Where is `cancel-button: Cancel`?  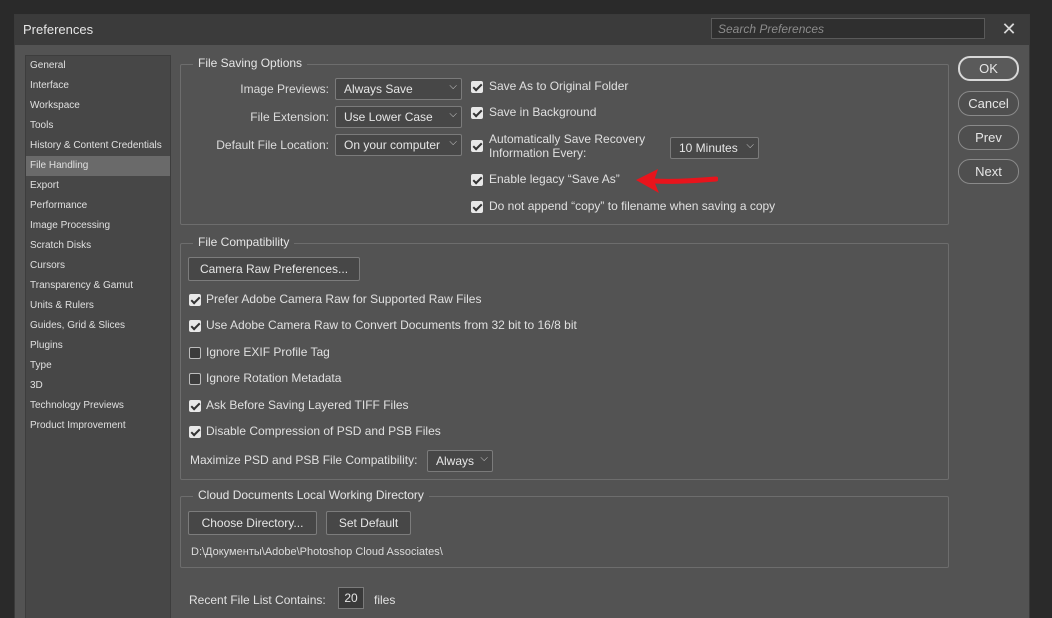
cancel-button: Cancel is located at coordinates (988, 103).